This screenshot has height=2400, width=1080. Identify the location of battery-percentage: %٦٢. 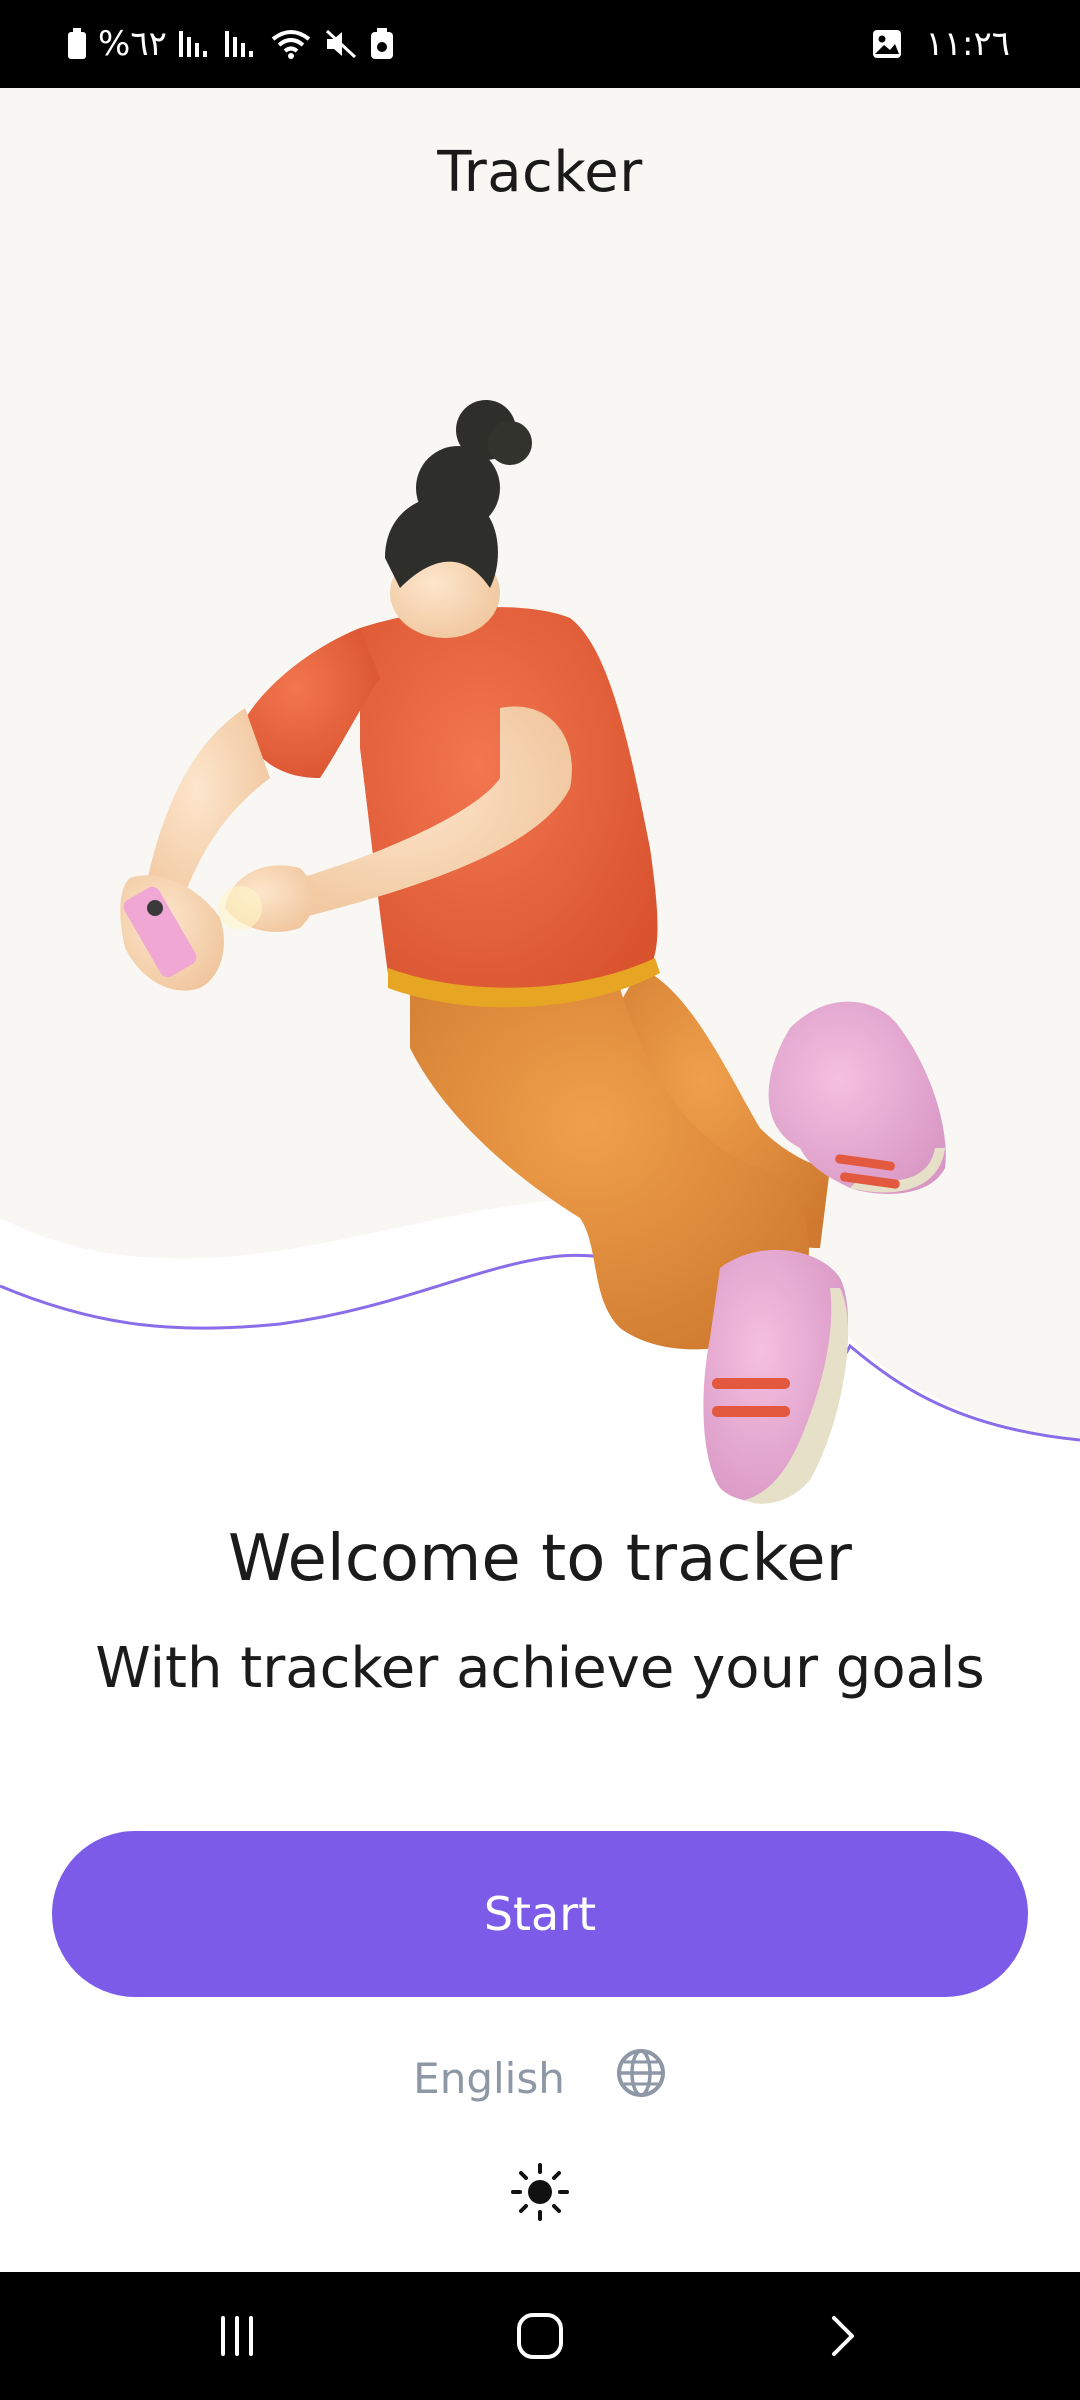
(132, 44).